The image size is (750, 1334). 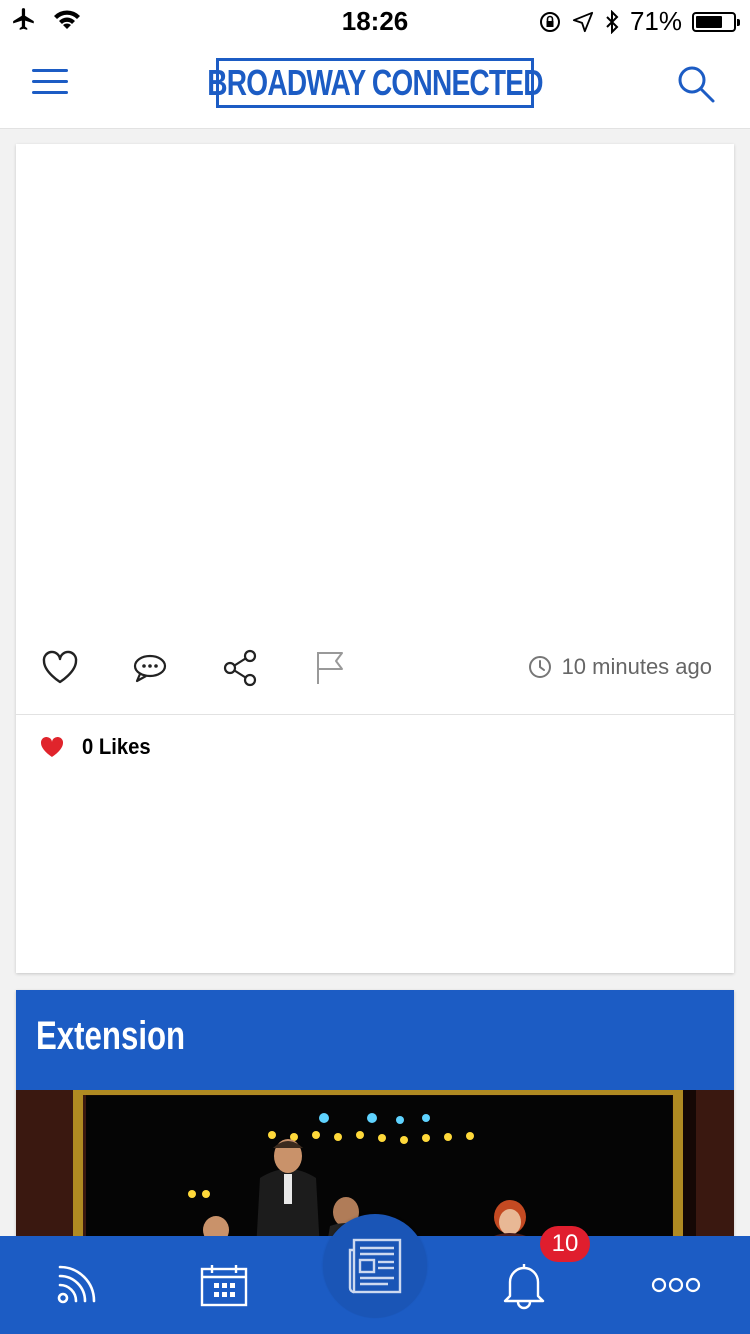 I want to click on post-header: Extension, so click(x=375, y=1040).